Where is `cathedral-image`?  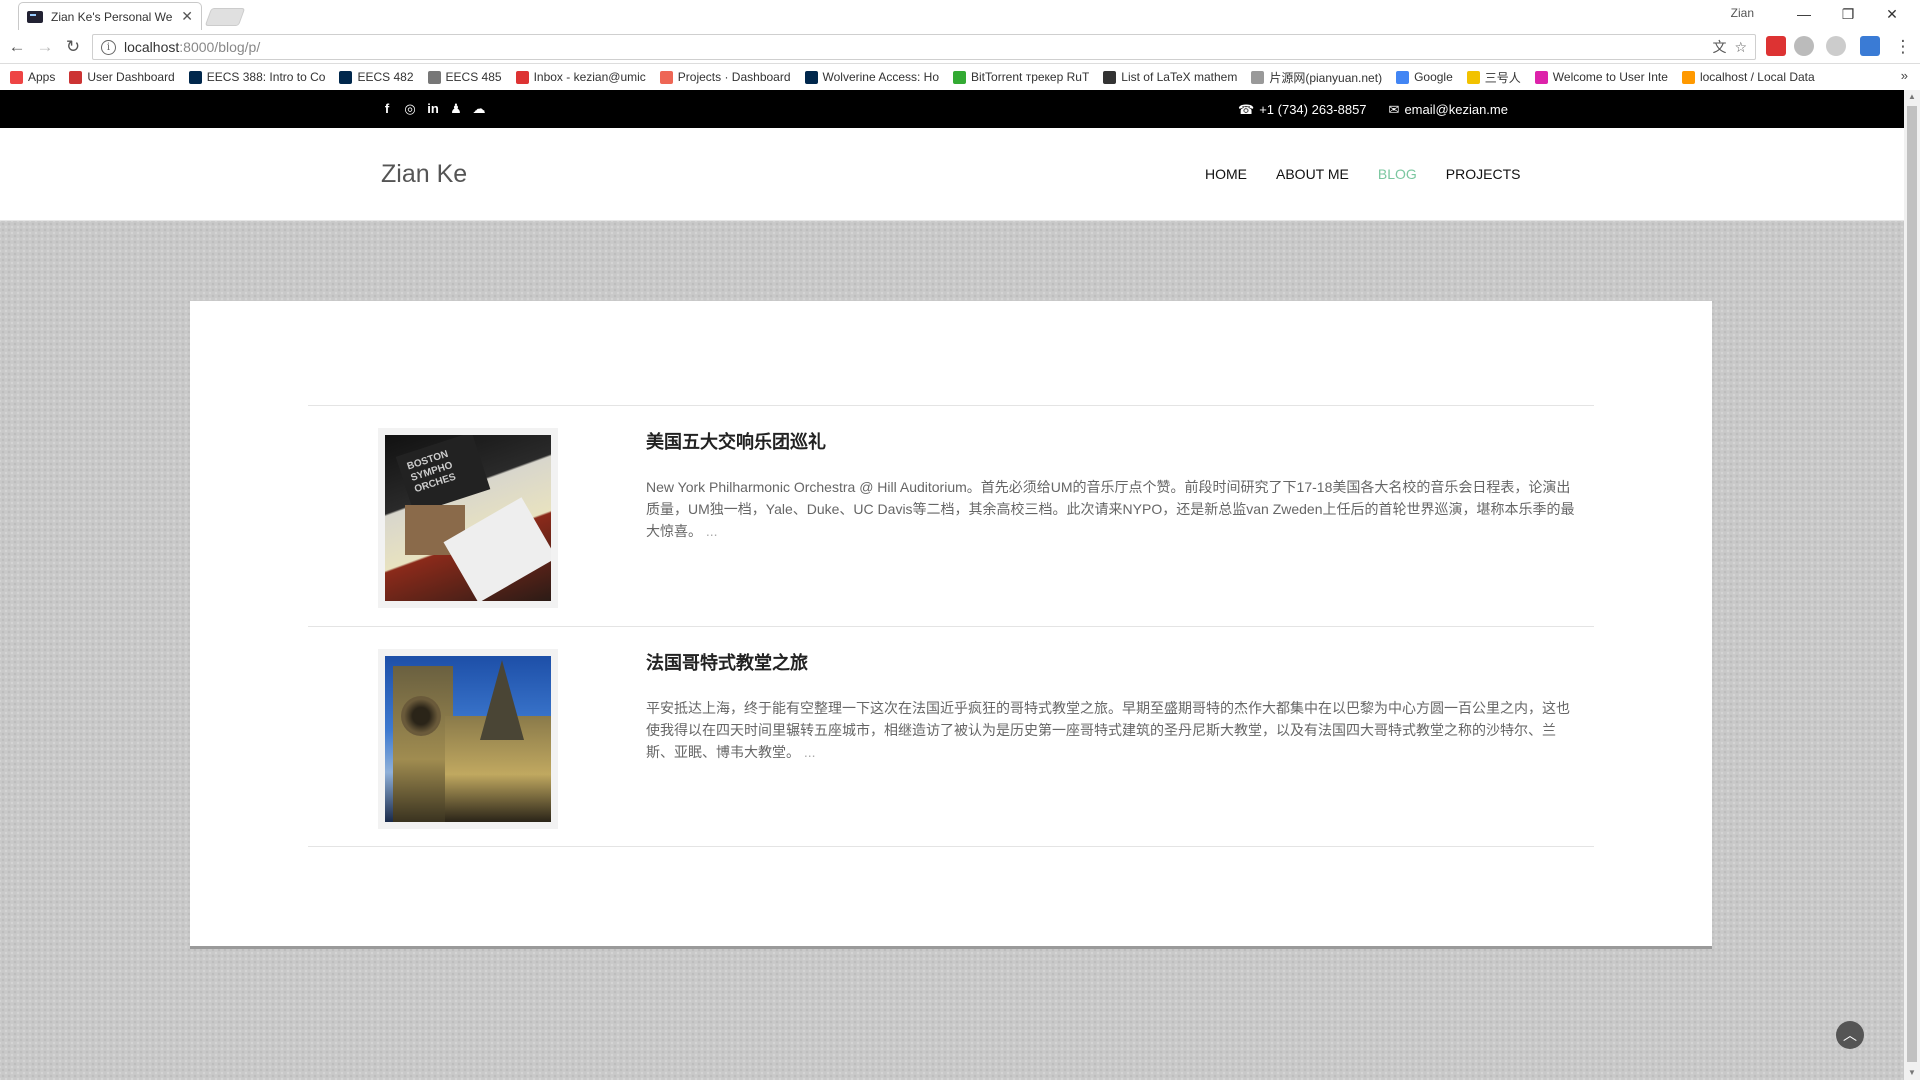
cathedral-image is located at coordinates (468, 739).